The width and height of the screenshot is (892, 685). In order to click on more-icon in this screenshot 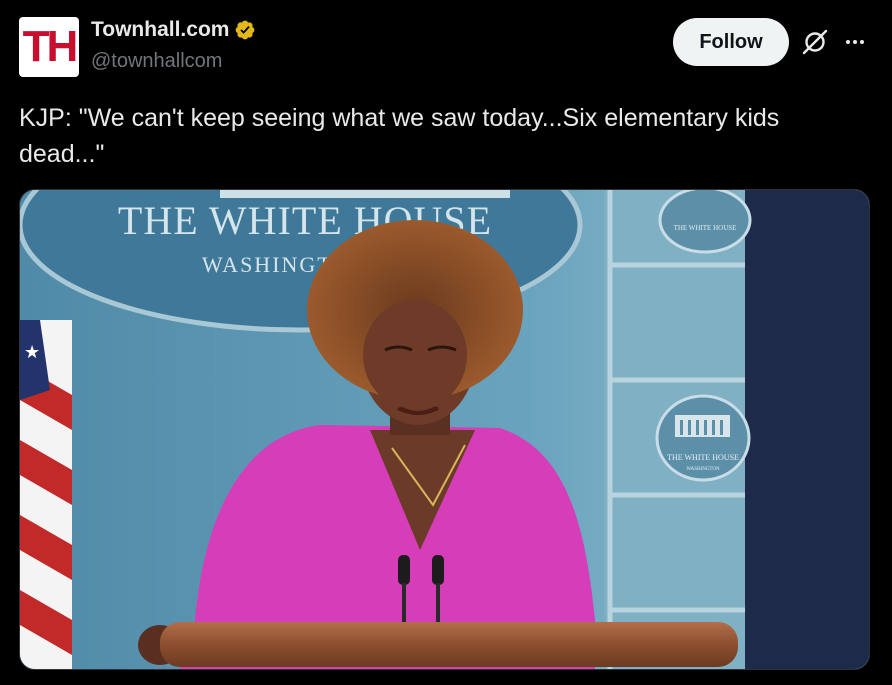, I will do `click(855, 42)`.